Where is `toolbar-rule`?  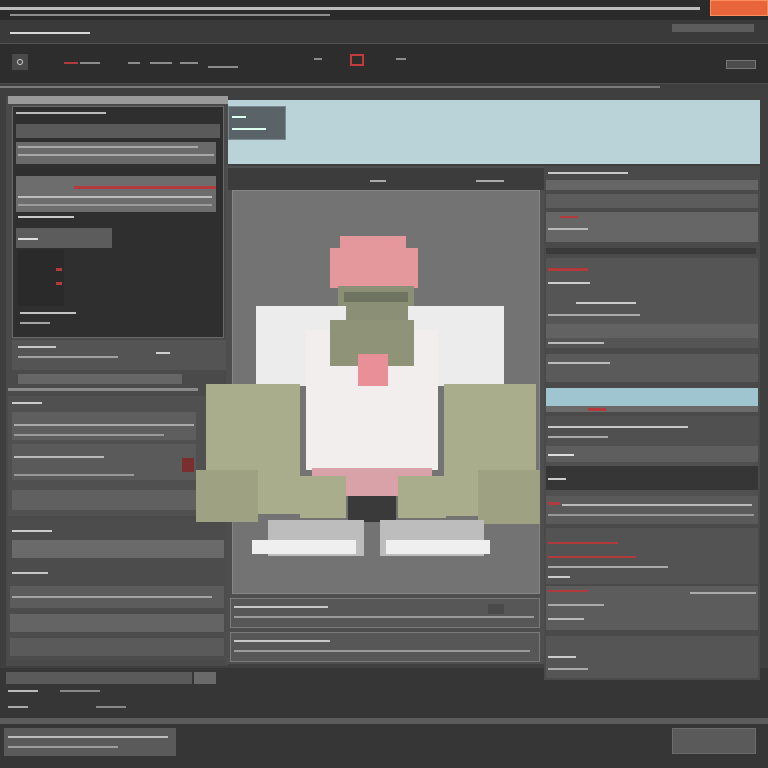 toolbar-rule is located at coordinates (330, 87).